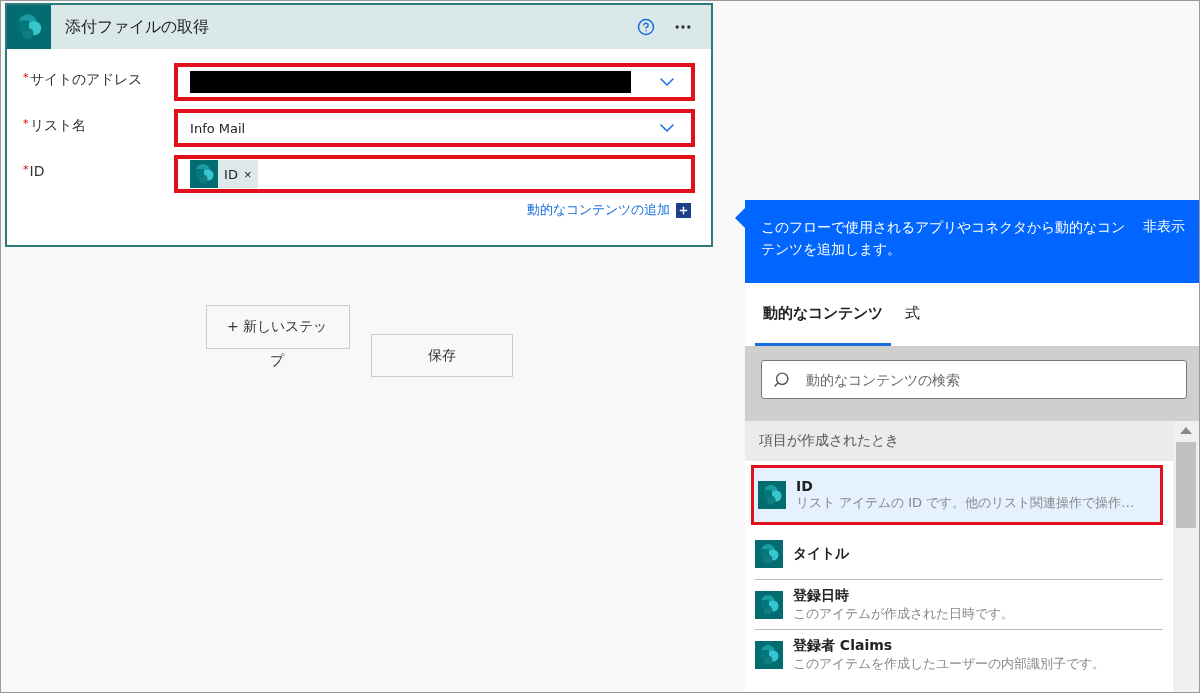  What do you see at coordinates (598, 210) in the screenshot?
I see `add-dynamic-content-link: 動的なコンテンツの追加` at bounding box center [598, 210].